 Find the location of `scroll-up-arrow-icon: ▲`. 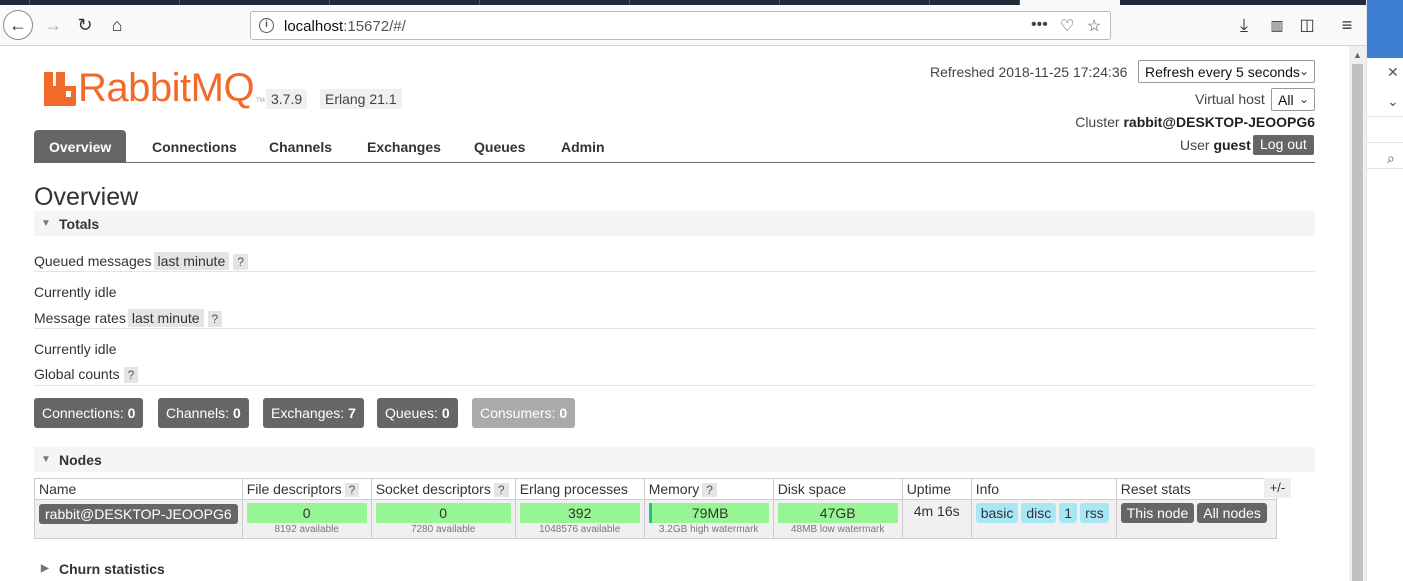

scroll-up-arrow-icon: ▲ is located at coordinates (1357, 55).